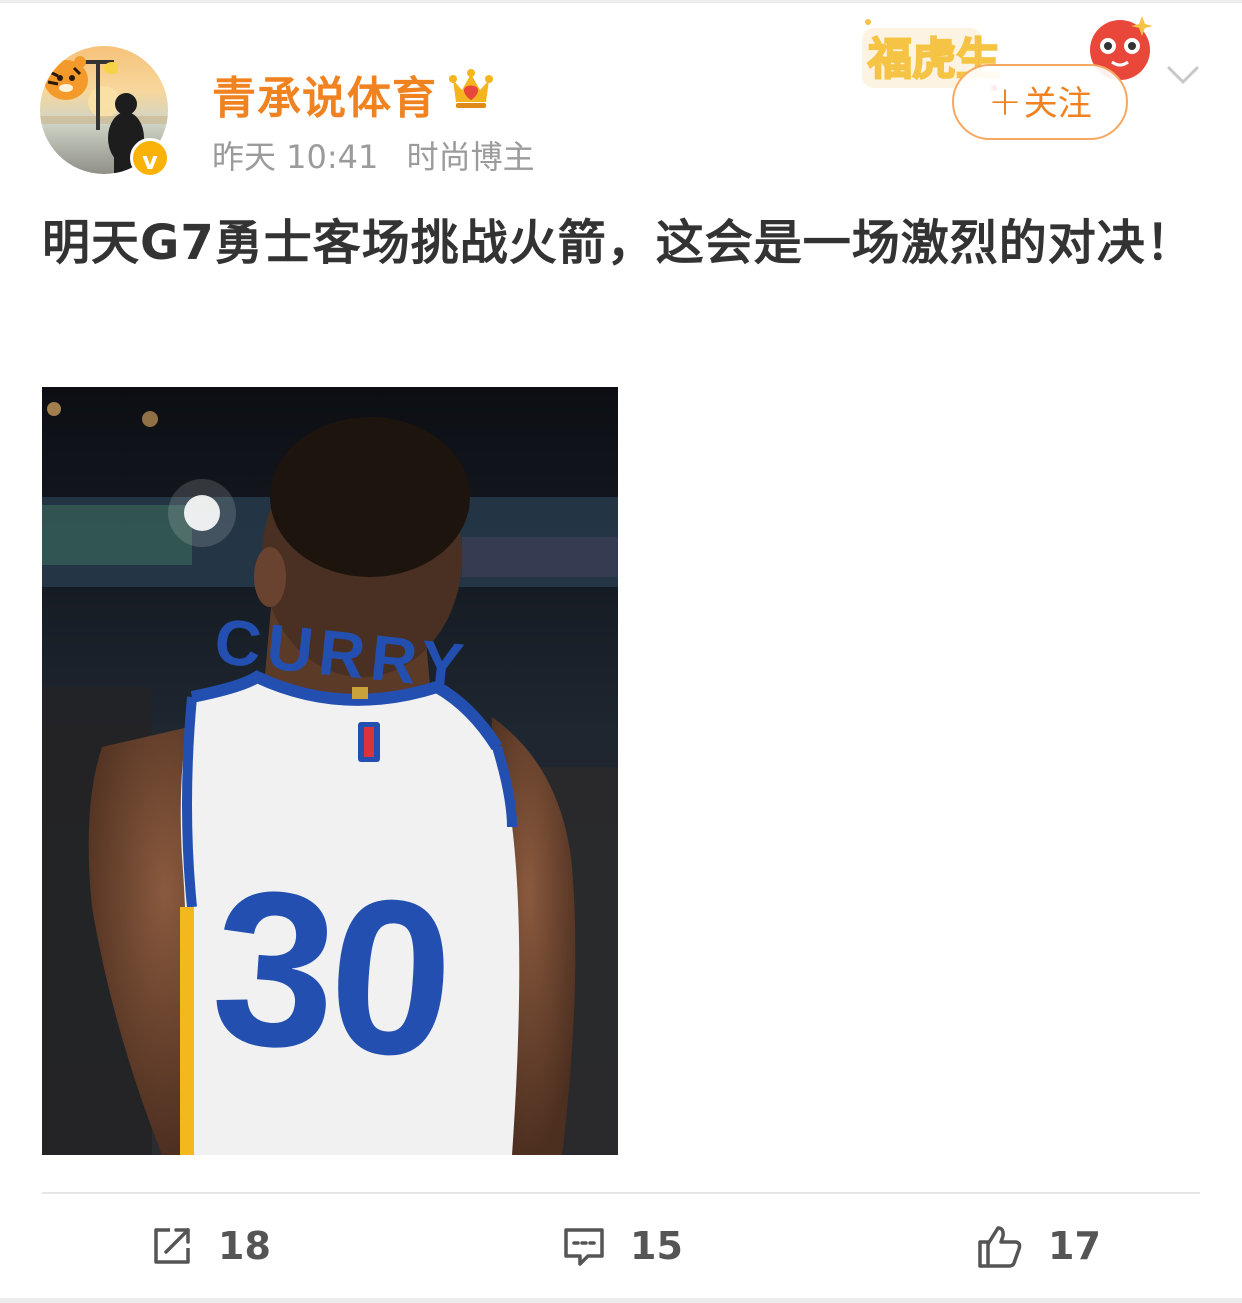 The width and height of the screenshot is (1242, 1303). What do you see at coordinates (1005, 102) in the screenshot?
I see `follow-plus-icon: +` at bounding box center [1005, 102].